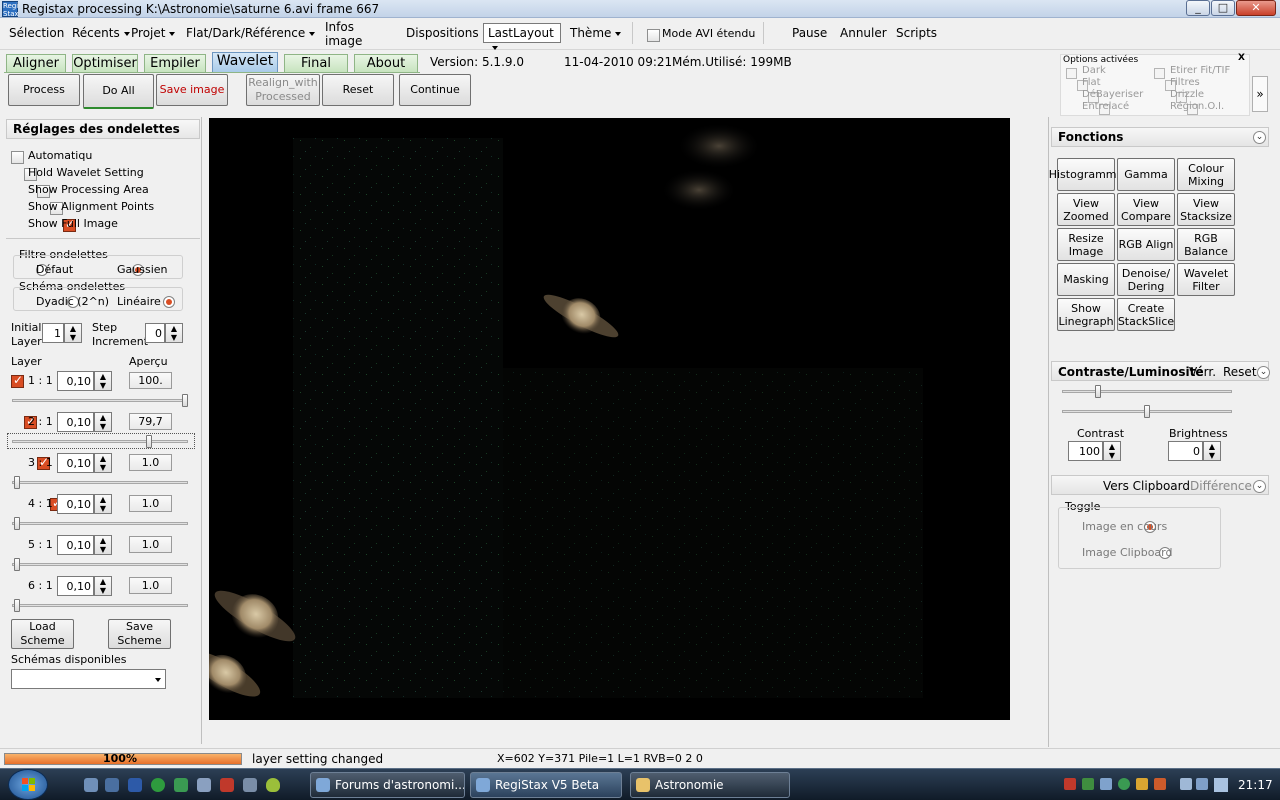  What do you see at coordinates (174, 333) in the screenshot?
I see `step-increment-stepper: ▲ ▼` at bounding box center [174, 333].